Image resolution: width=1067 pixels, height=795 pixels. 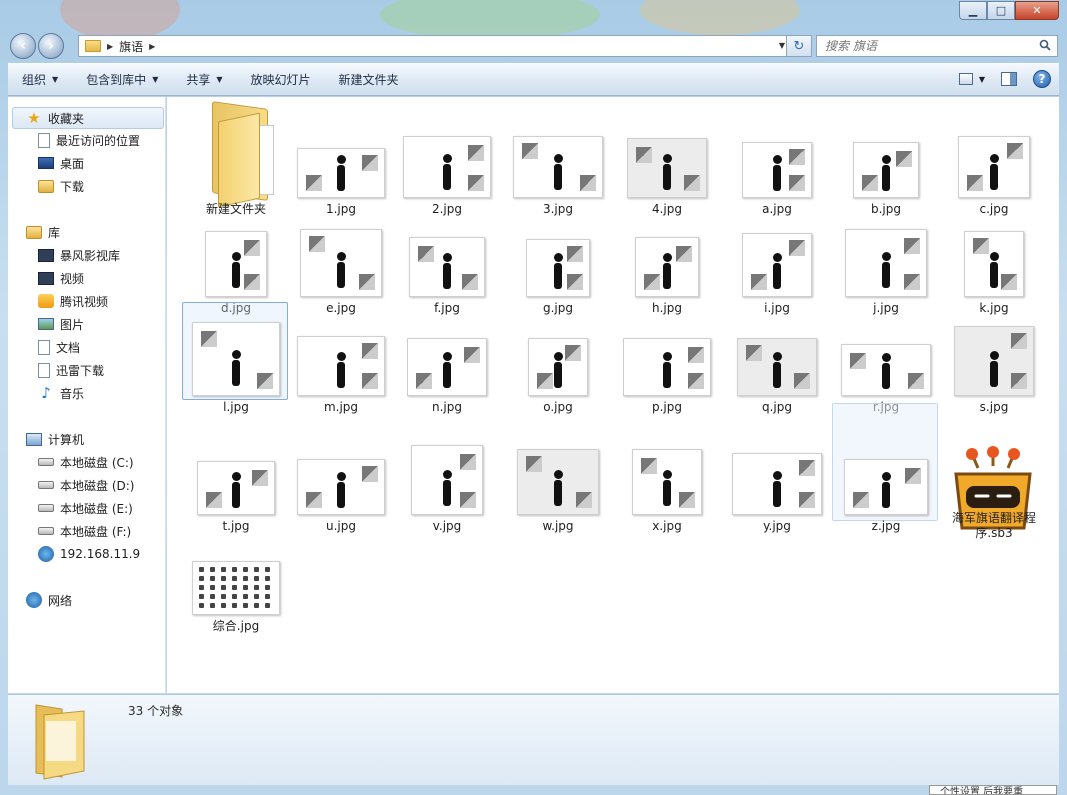 I want to click on nav-desktop: 桌面, so click(x=61, y=163).